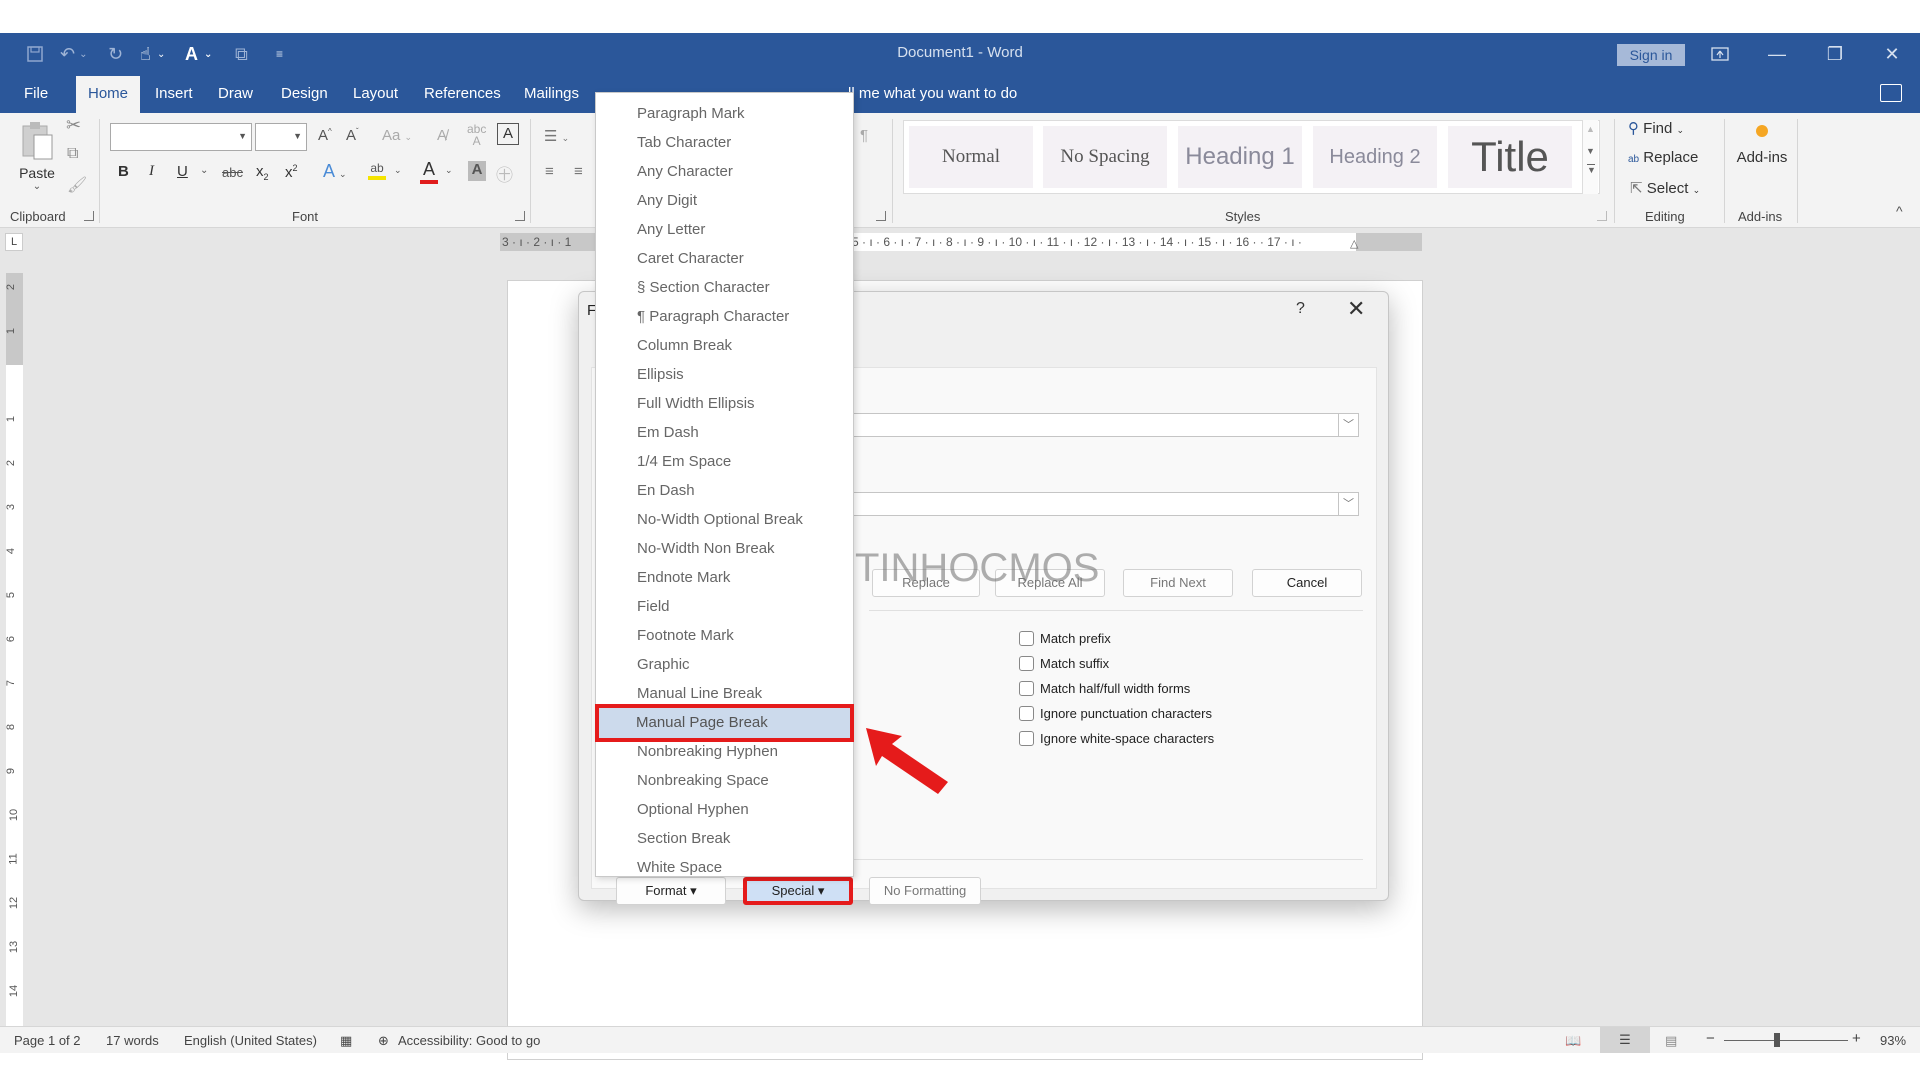 This screenshot has height=1080, width=1920. Describe the element at coordinates (14, 242) in the screenshot. I see `tab-selector: L` at that location.